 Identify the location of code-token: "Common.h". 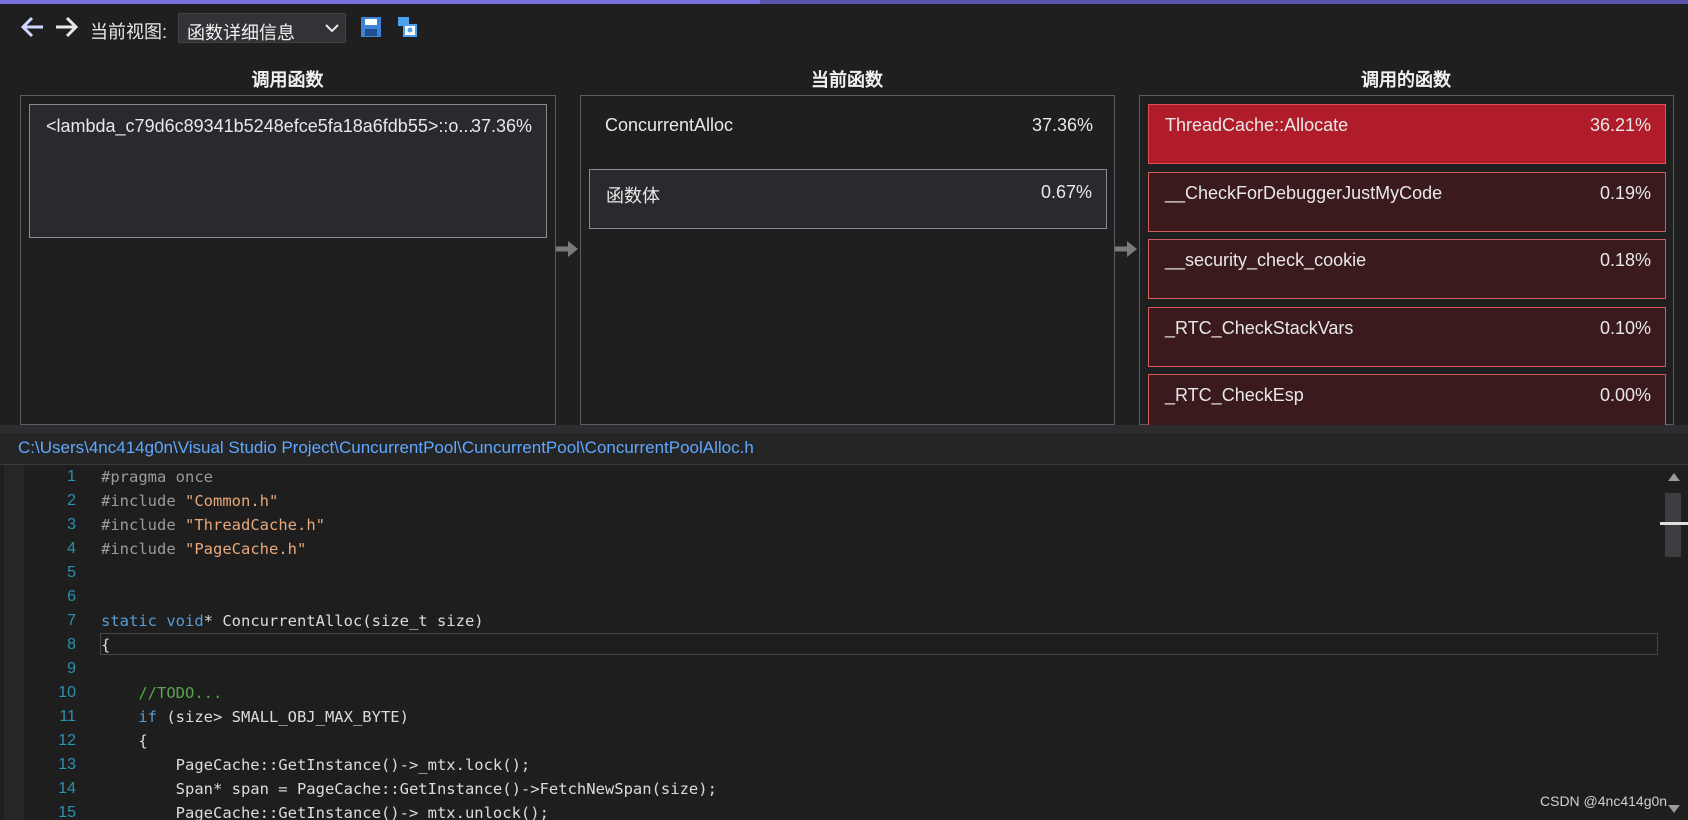
(232, 501).